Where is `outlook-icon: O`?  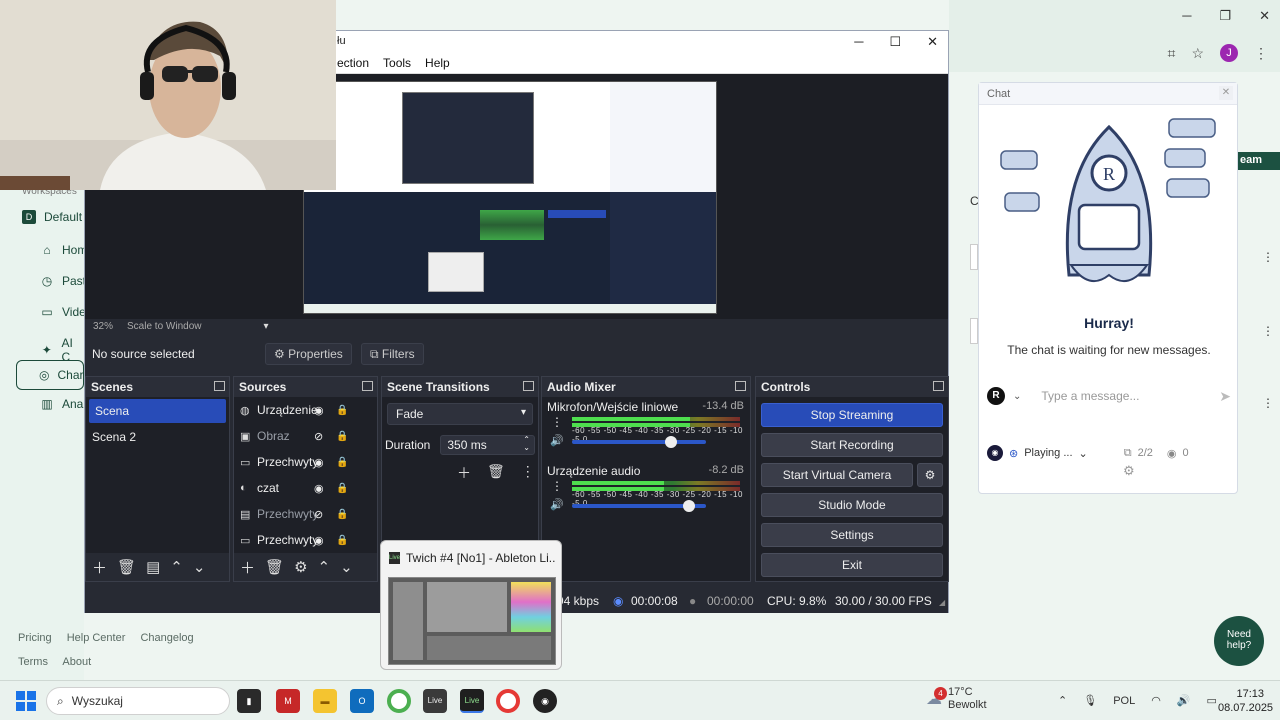 outlook-icon: O is located at coordinates (362, 701).